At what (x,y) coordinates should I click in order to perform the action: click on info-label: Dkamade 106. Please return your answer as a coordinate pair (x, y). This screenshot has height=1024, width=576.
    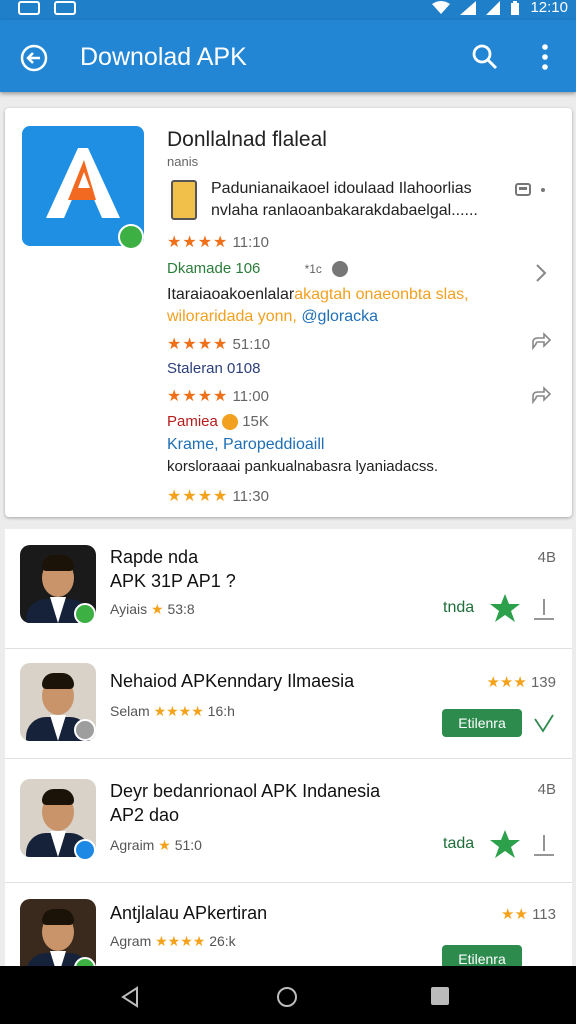
    Looking at the image, I should click on (214, 268).